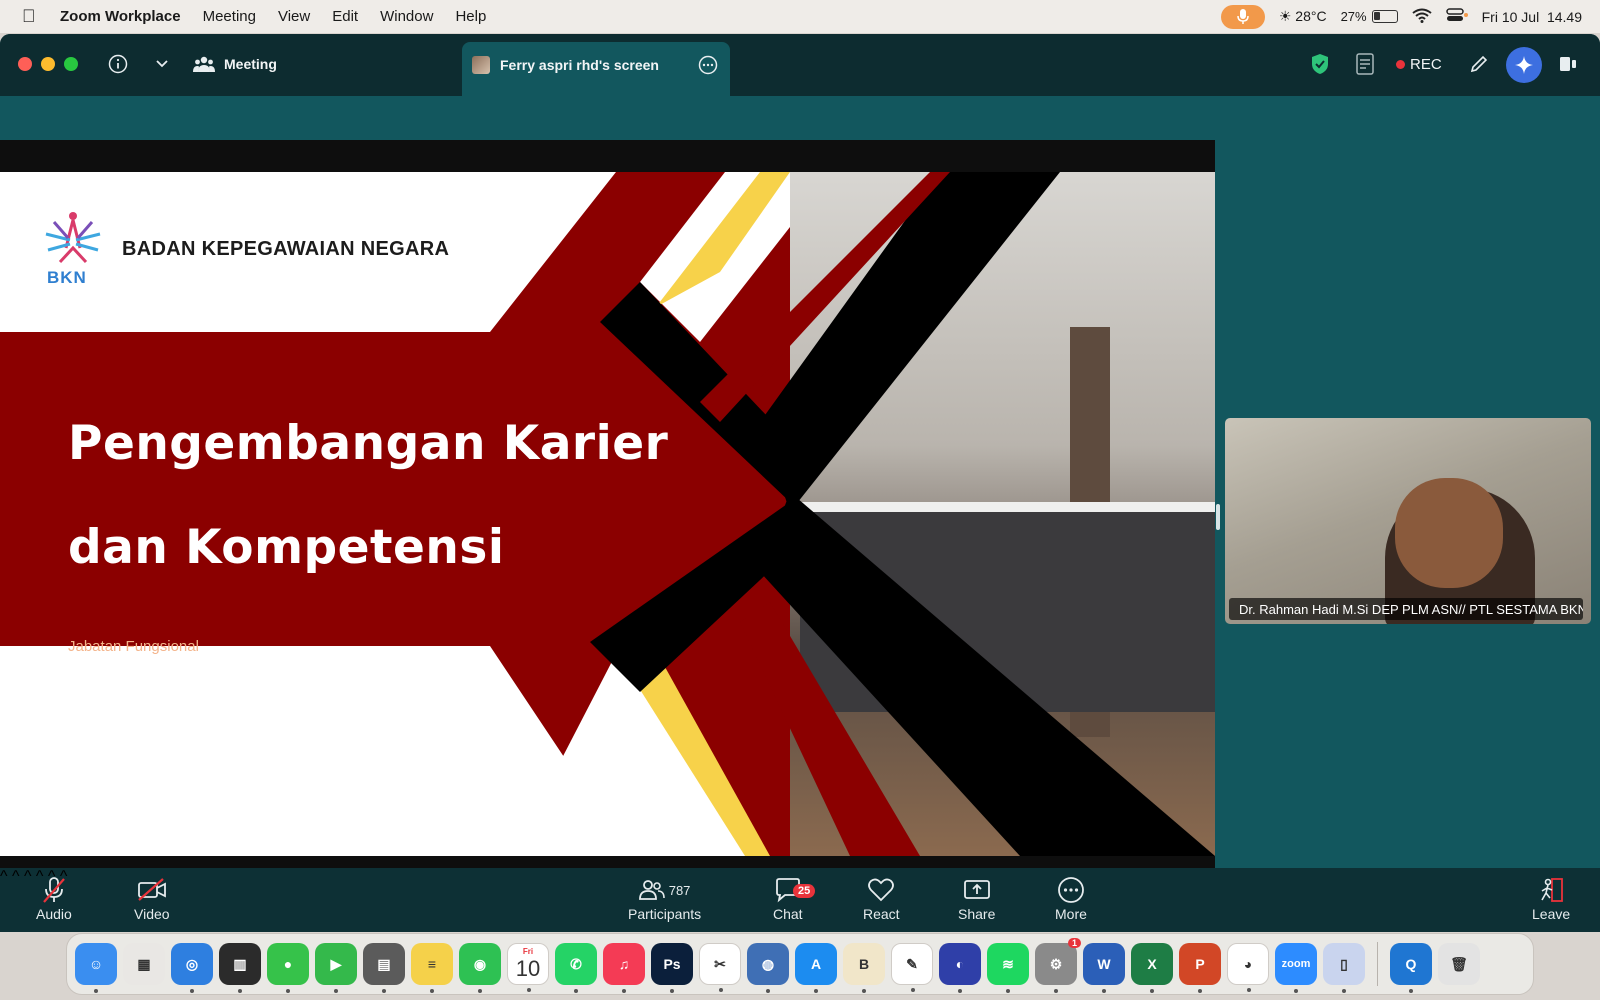  Describe the element at coordinates (1524, 65) in the screenshot. I see `ai-companion-button` at that location.